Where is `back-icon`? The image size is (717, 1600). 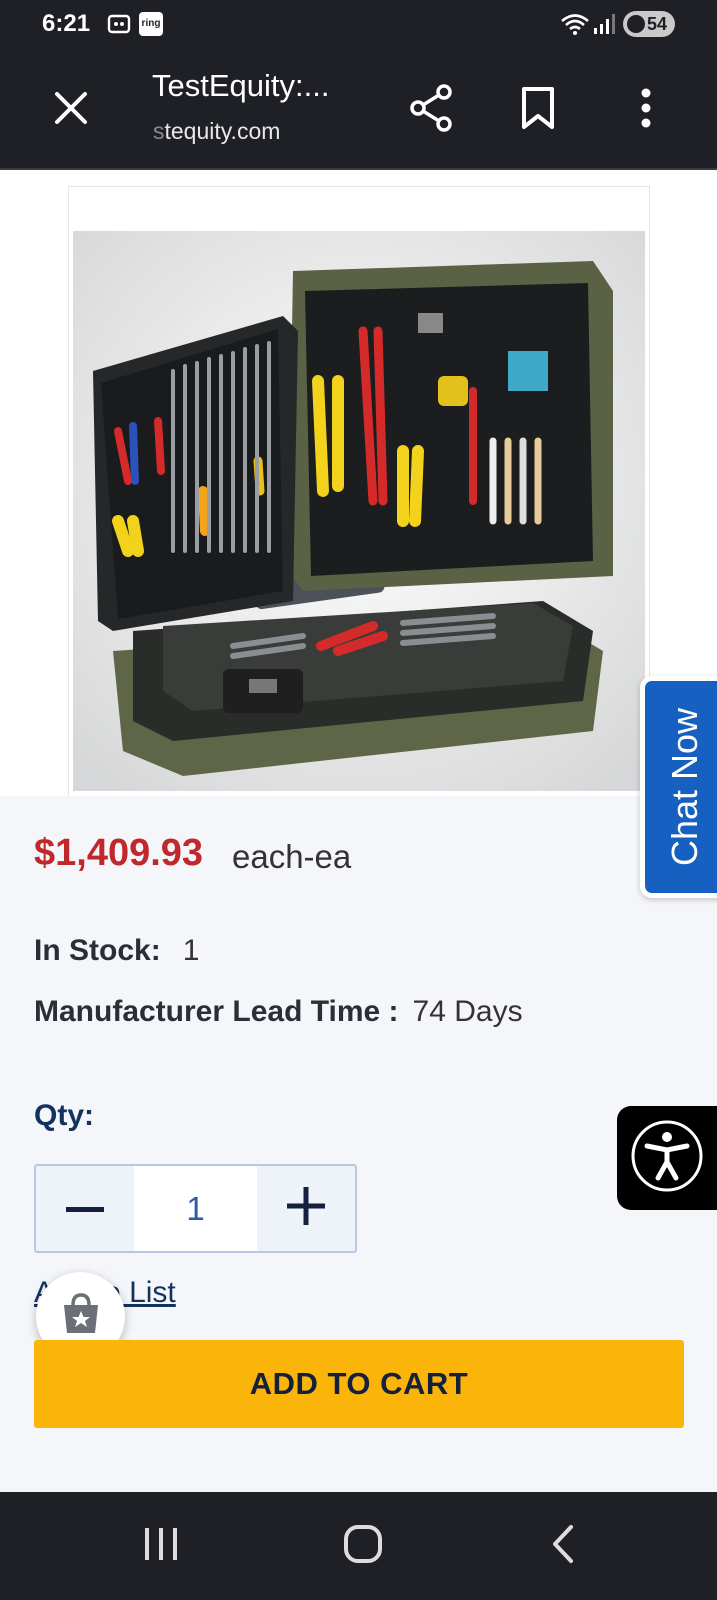 back-icon is located at coordinates (563, 1546).